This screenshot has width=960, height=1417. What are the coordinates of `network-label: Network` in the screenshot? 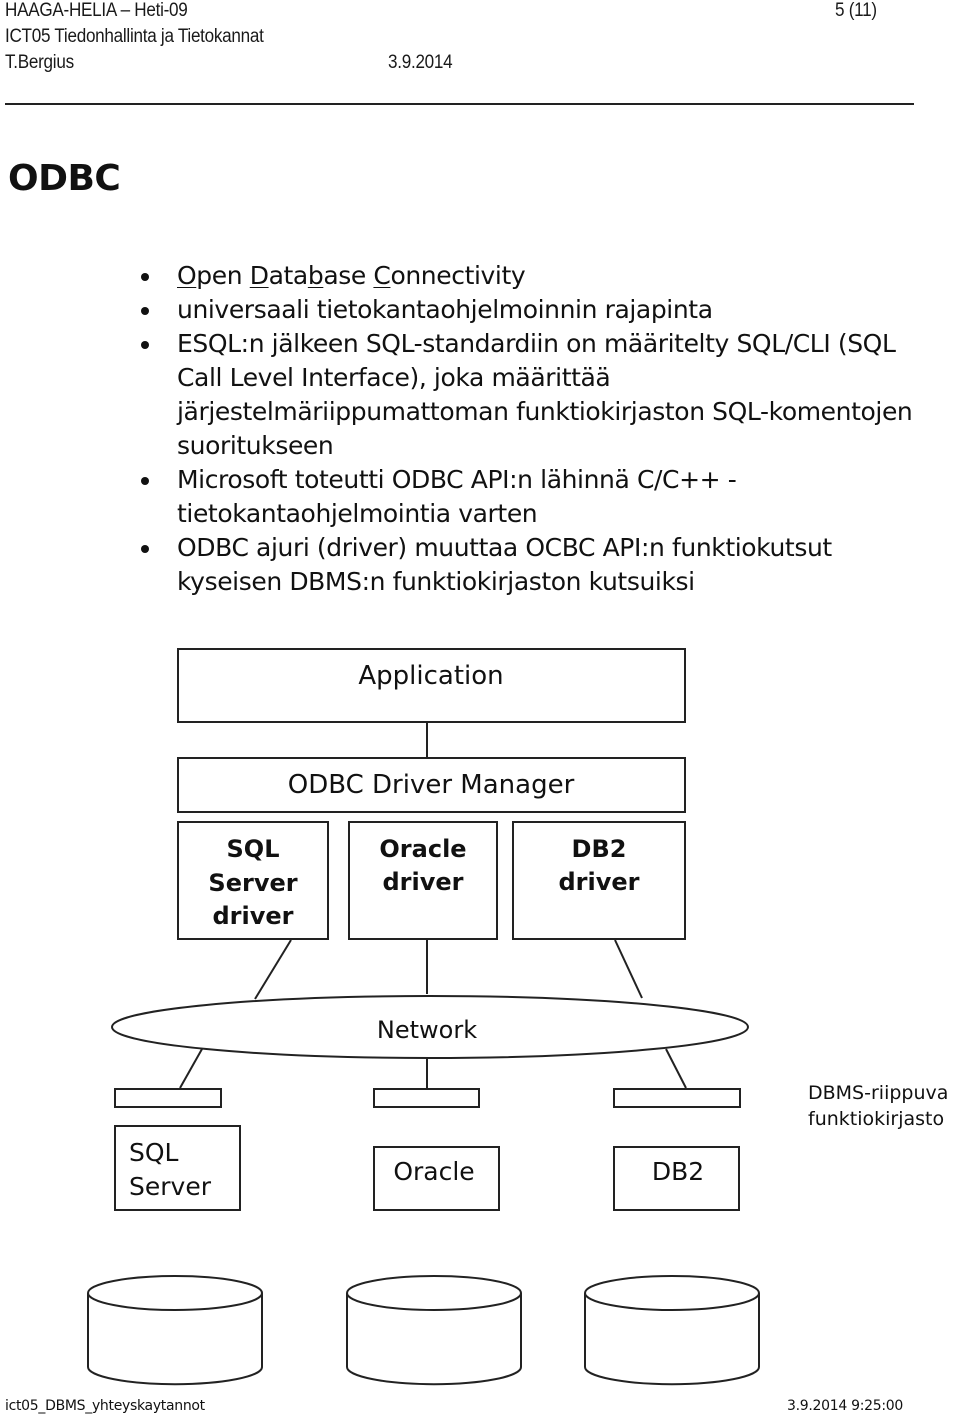 It's located at (427, 1030).